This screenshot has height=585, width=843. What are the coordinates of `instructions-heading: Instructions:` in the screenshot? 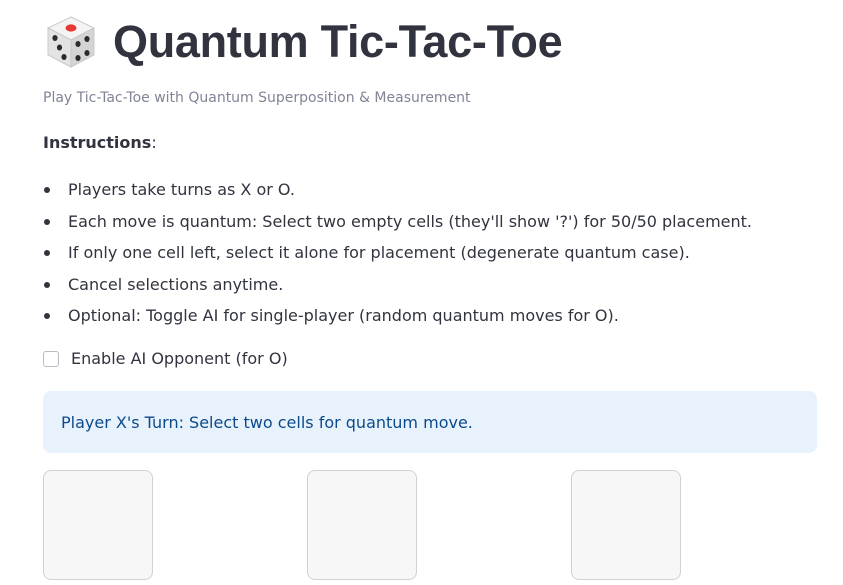 It's located at (100, 142).